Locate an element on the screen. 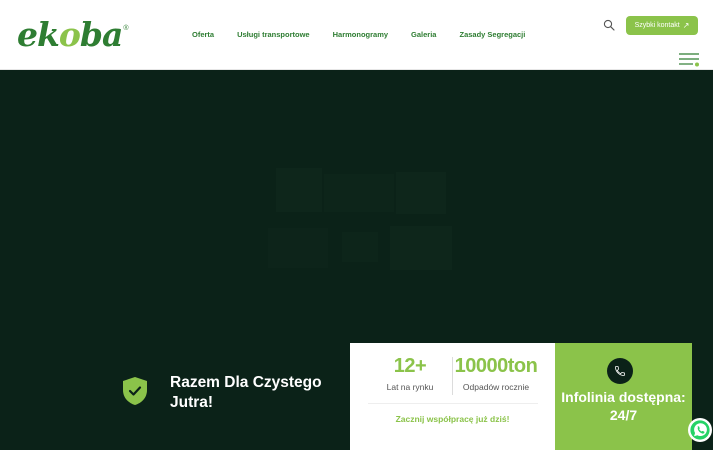  hero-background-graphic is located at coordinates (360, 219).